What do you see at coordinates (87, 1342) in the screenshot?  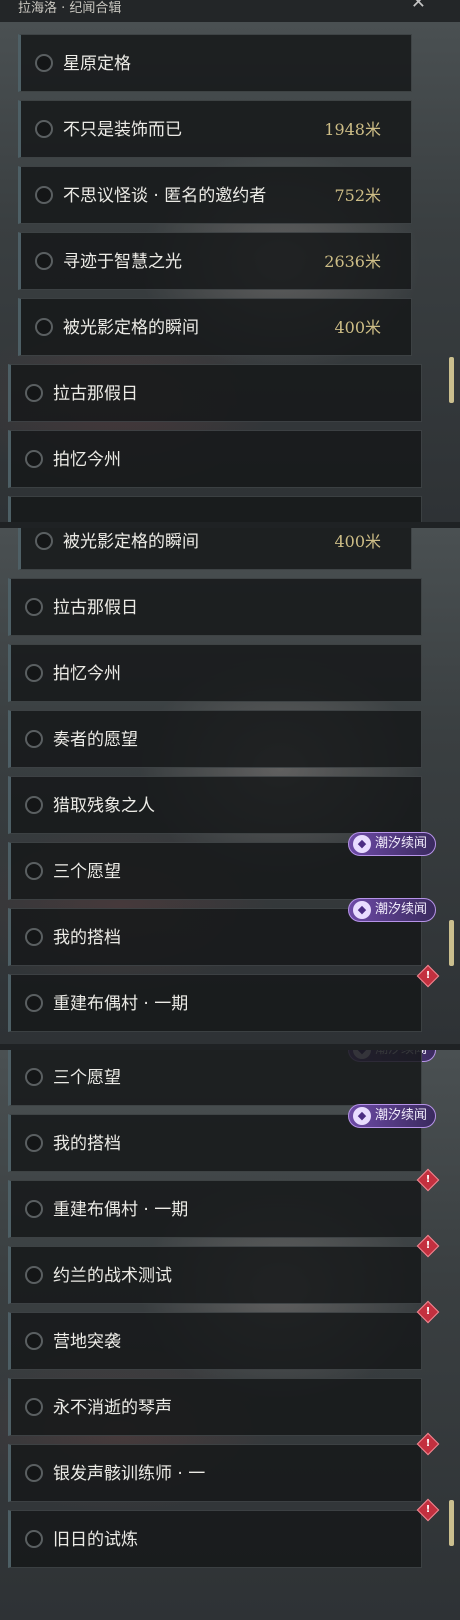 I see `quest-title: 营地突袭` at bounding box center [87, 1342].